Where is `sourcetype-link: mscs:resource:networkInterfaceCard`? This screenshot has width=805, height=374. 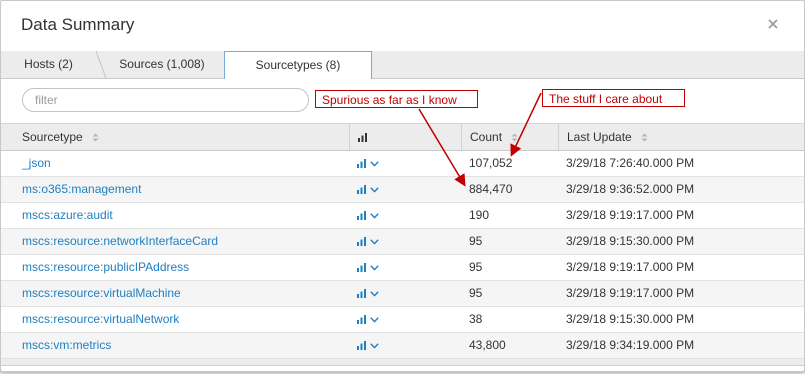
sourcetype-link: mscs:resource:networkInterfaceCard is located at coordinates (120, 241).